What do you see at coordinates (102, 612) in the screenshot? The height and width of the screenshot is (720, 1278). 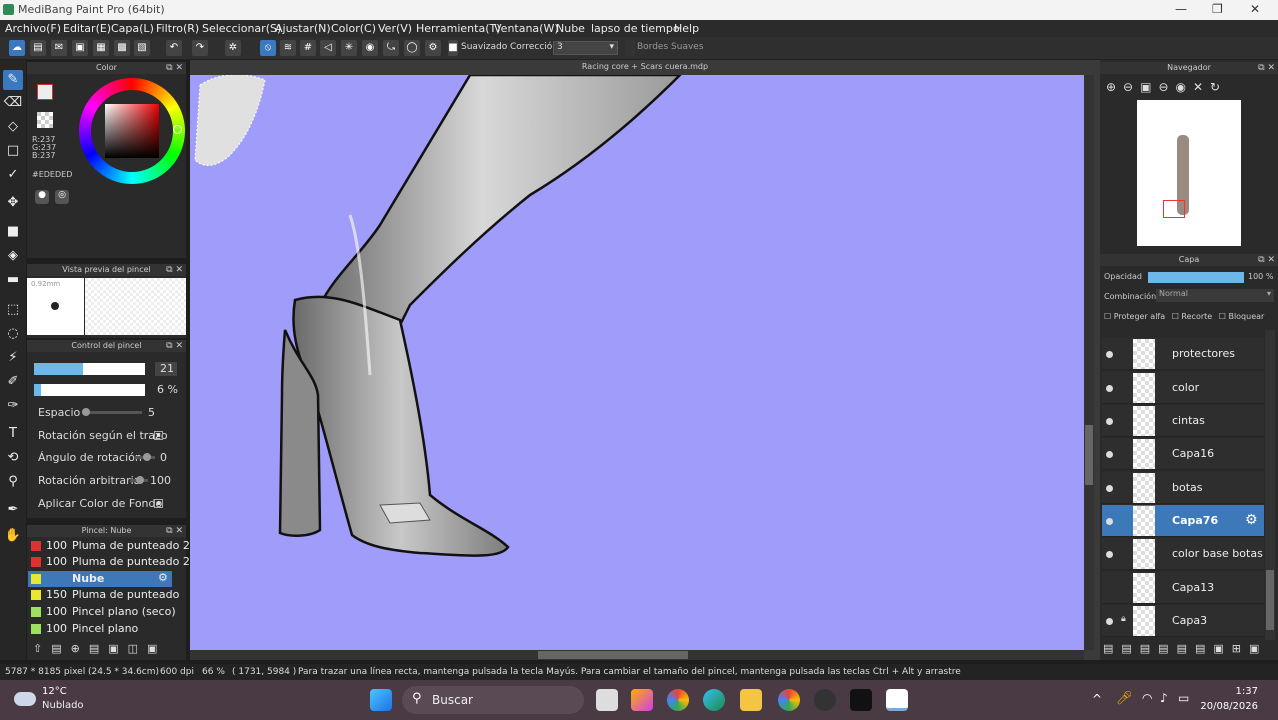 I see `brush-item: 100 Pincel plano (seco)` at bounding box center [102, 612].